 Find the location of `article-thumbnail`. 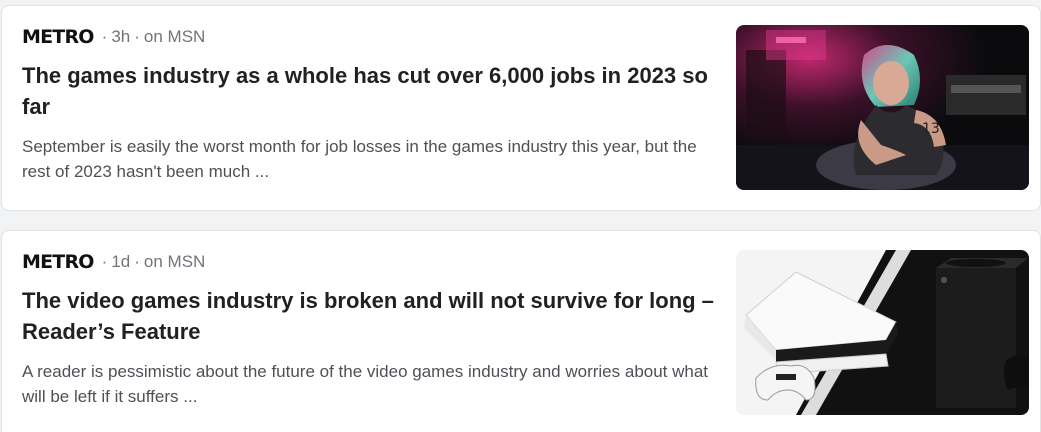

article-thumbnail is located at coordinates (882, 332).